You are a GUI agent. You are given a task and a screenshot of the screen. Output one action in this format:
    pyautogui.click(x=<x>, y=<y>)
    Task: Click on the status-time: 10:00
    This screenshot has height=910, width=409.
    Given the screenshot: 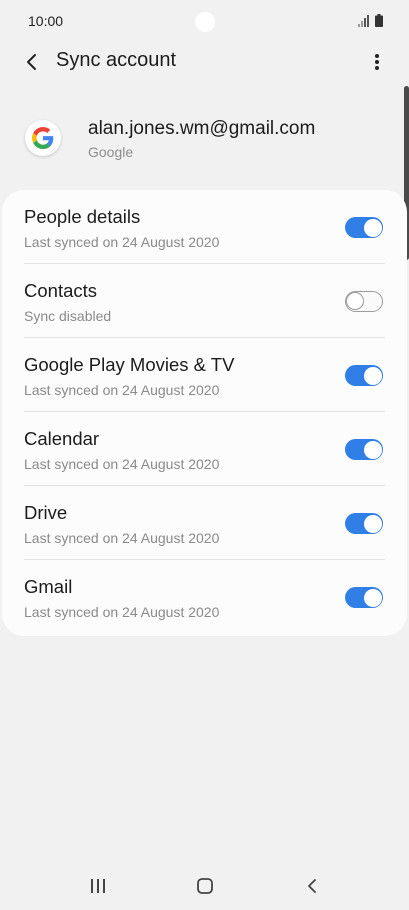 What is the action you would take?
    pyautogui.click(x=46, y=21)
    